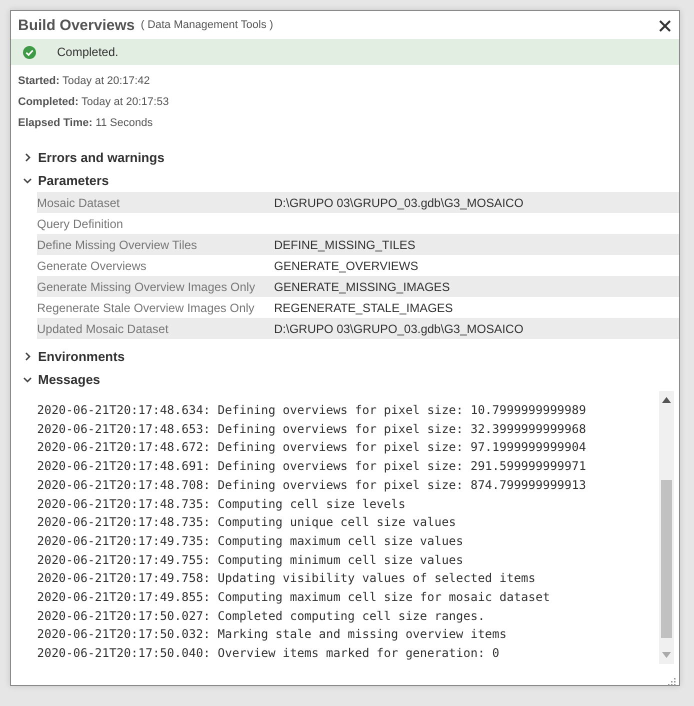 The width and height of the screenshot is (694, 706). I want to click on log-line: 2020-06-21T20:17:49.755: Computing minimum cell size values, so click(250, 560).